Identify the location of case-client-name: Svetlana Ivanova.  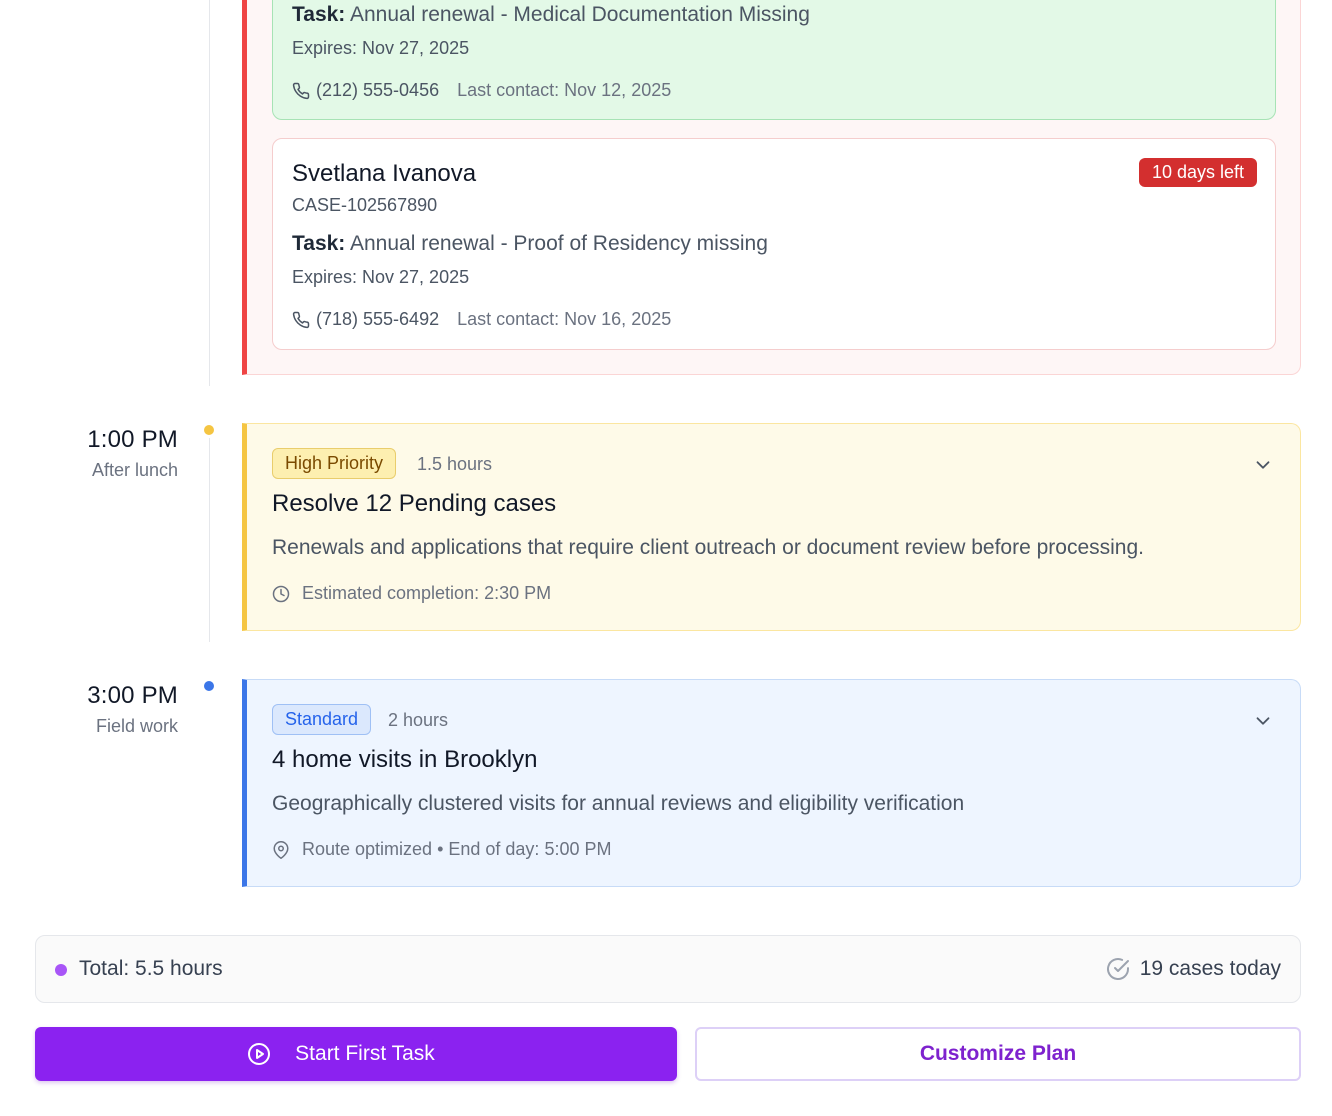
(384, 173).